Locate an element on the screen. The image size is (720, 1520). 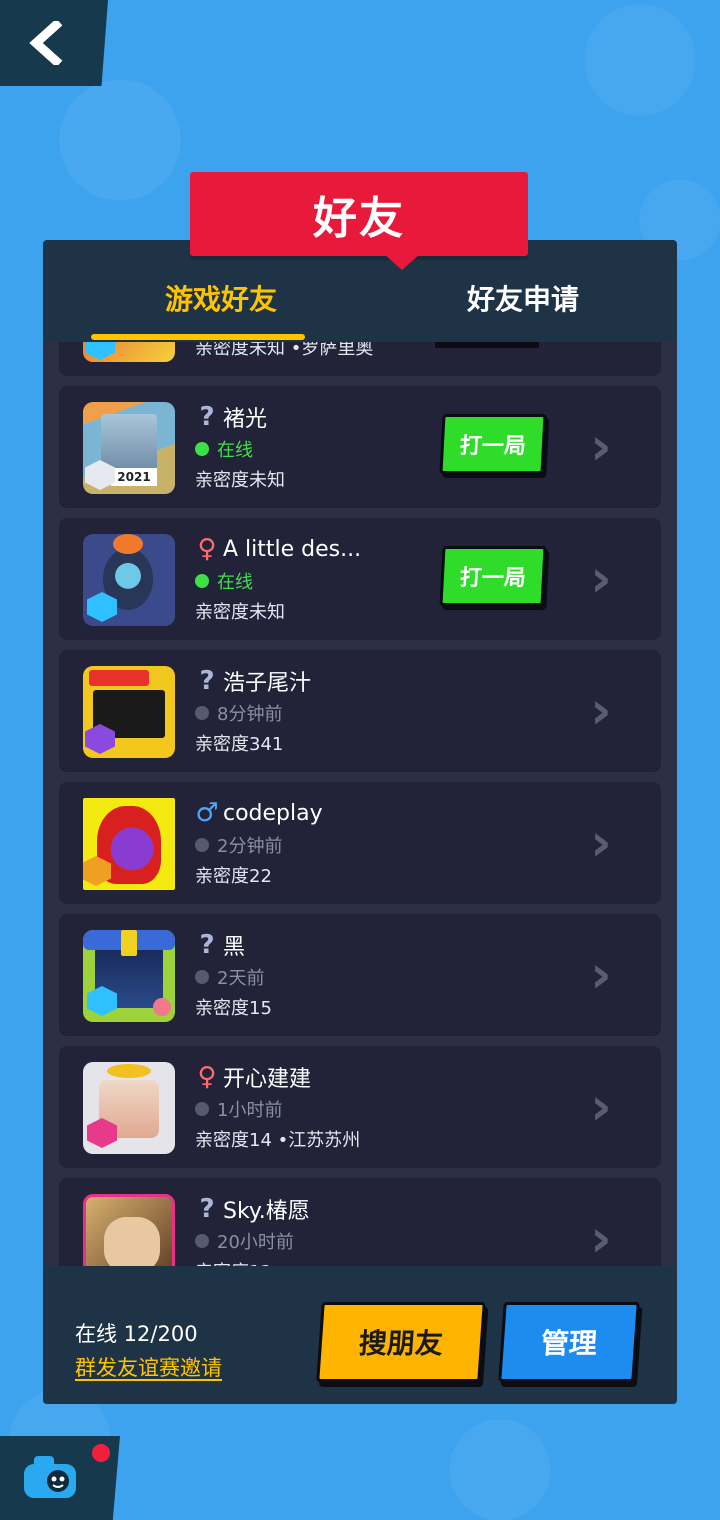
affinity-text: 亲密度14 •江苏苏州 is located at coordinates (278, 1140).